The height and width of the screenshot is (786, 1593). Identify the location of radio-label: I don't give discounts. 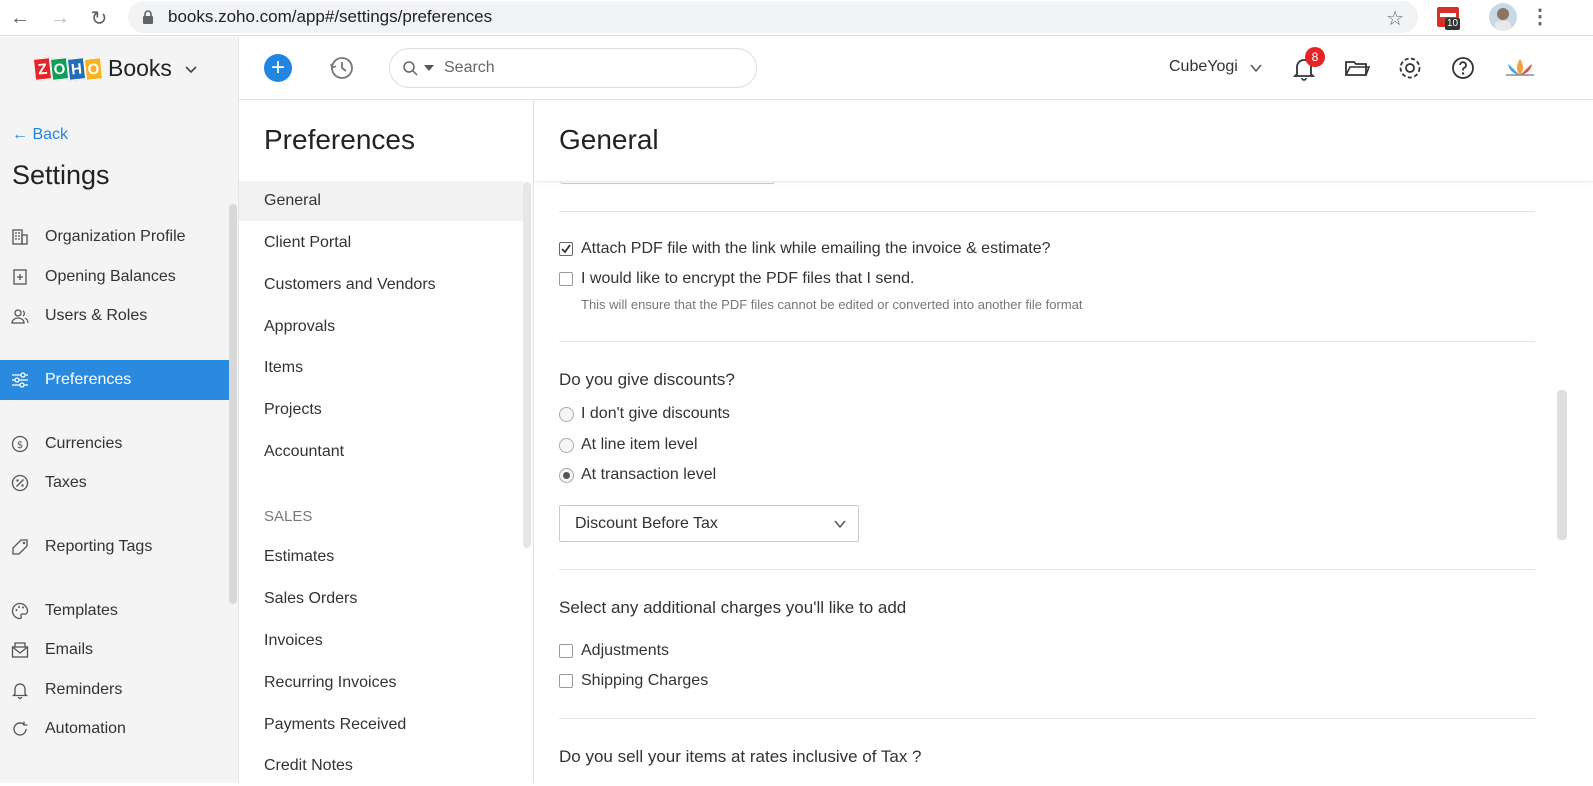
(655, 413).